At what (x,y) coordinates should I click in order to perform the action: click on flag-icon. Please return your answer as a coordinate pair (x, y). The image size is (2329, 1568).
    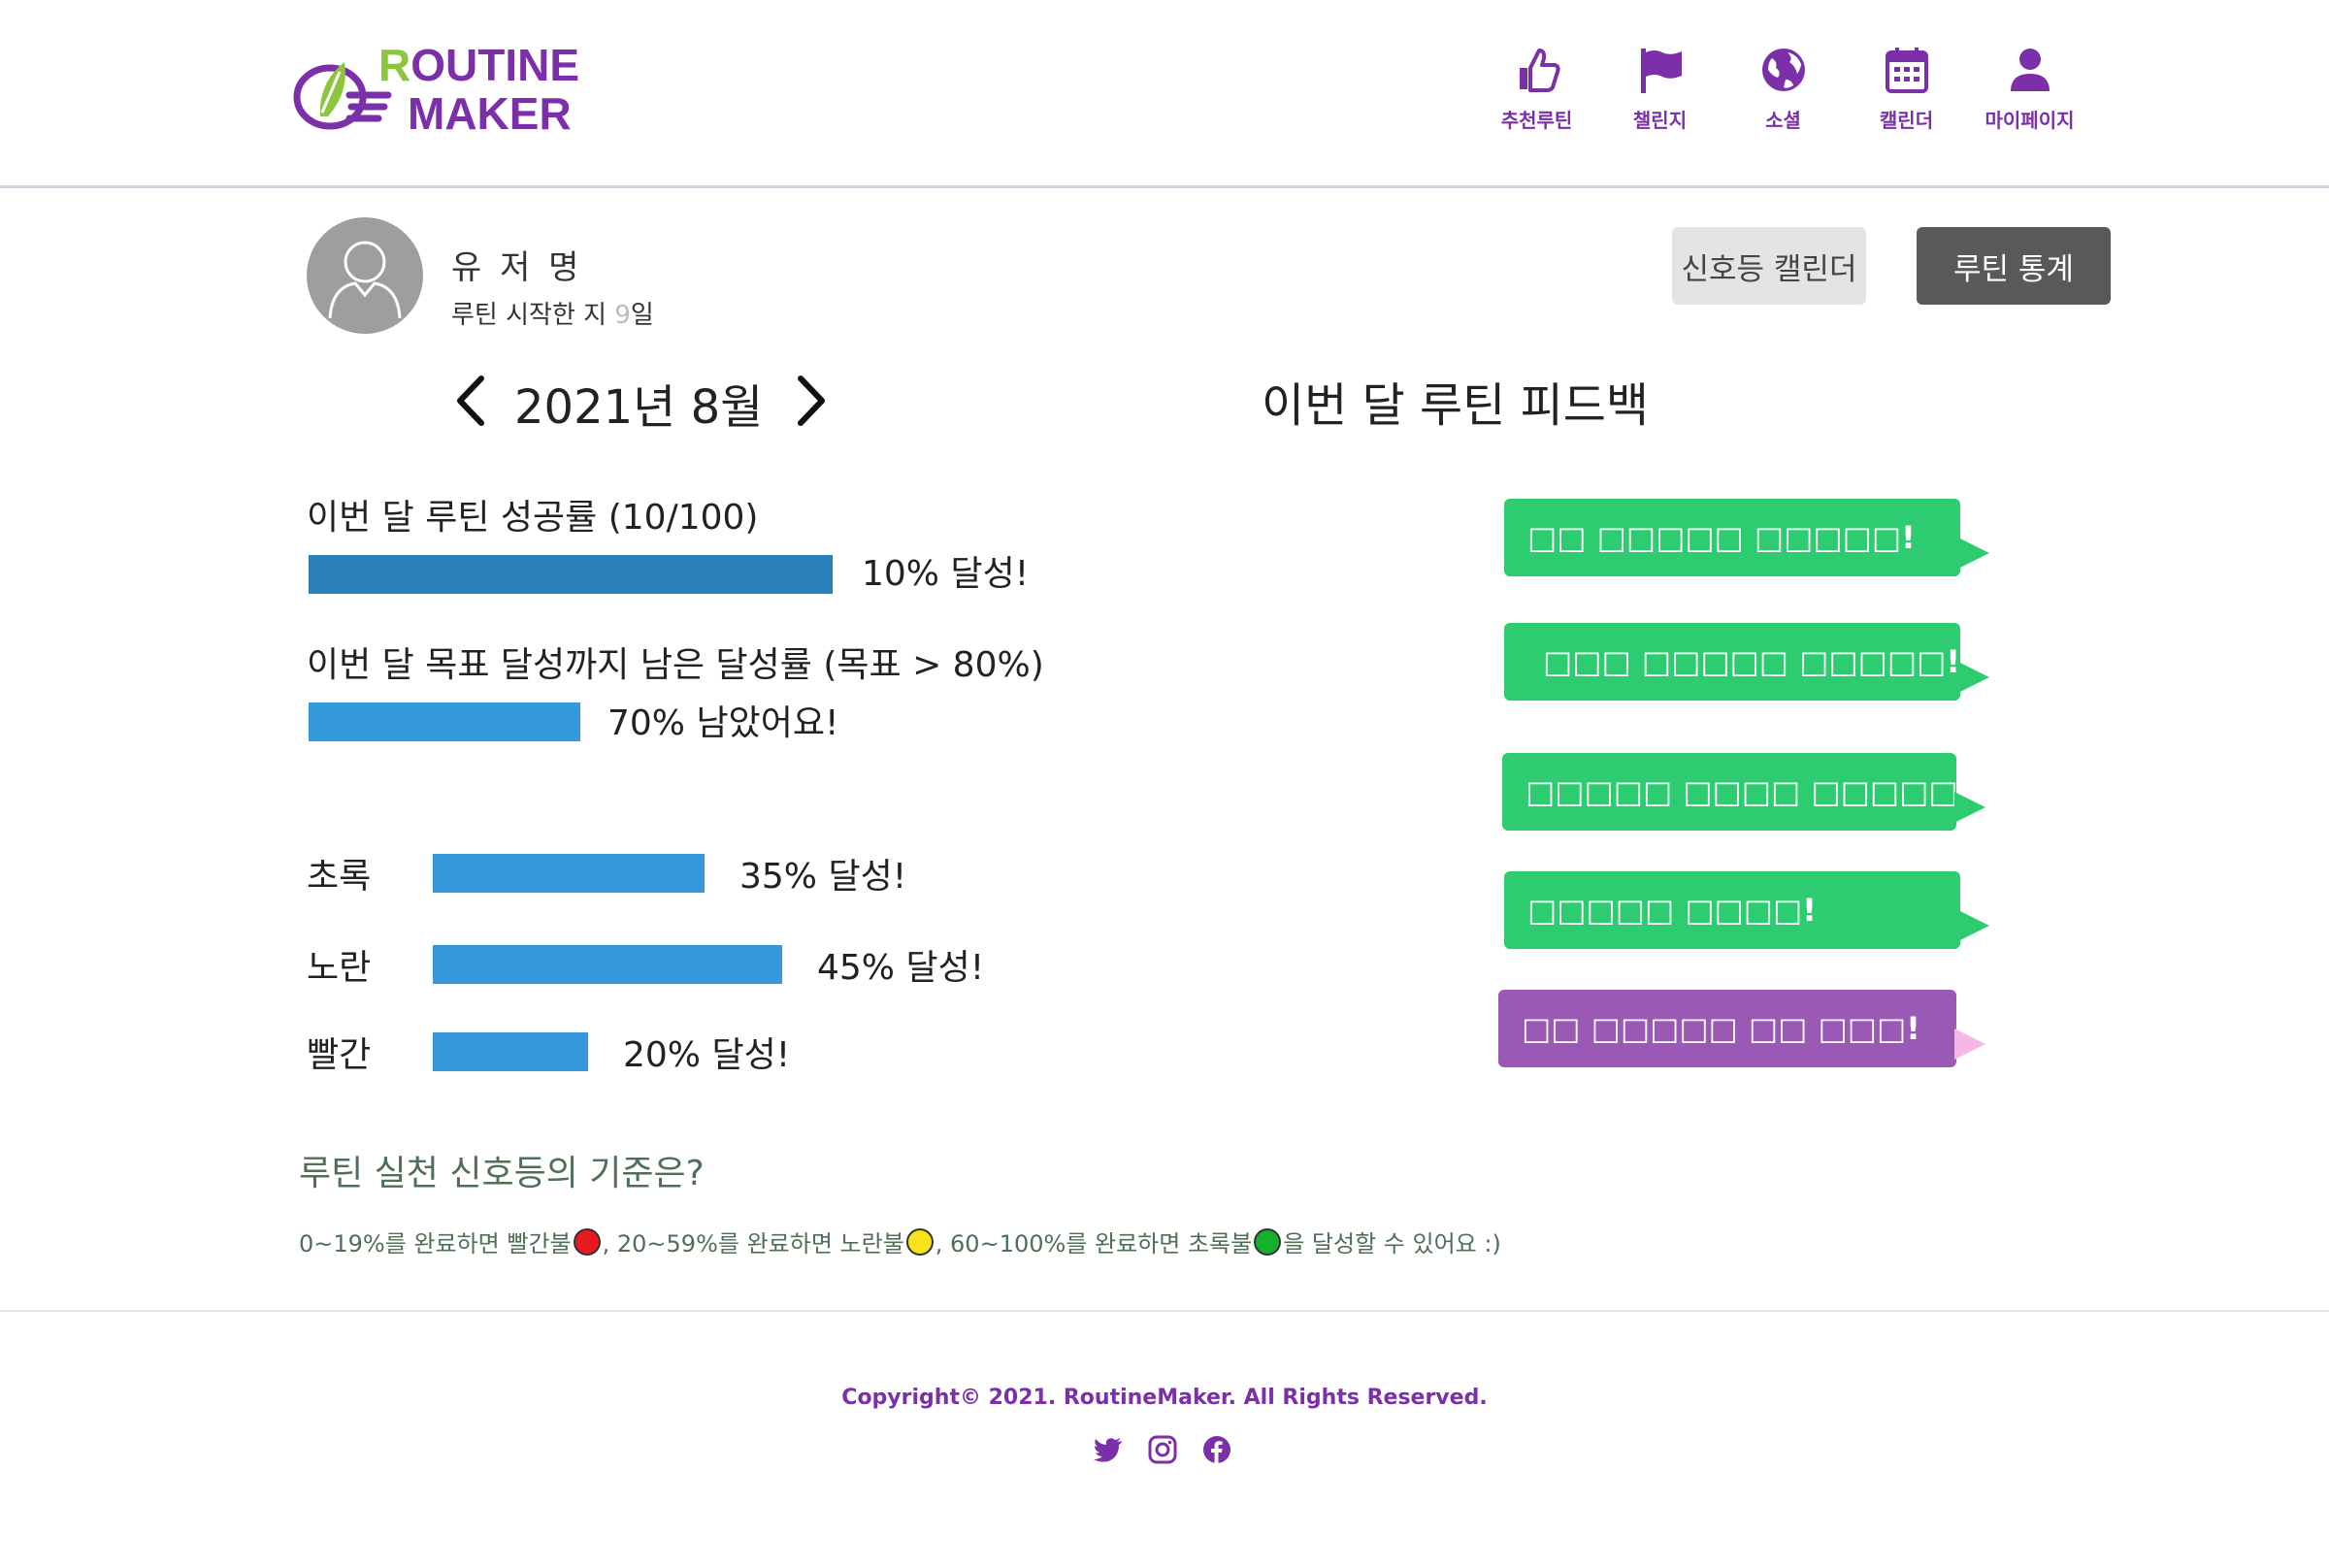
    Looking at the image, I should click on (1661, 71).